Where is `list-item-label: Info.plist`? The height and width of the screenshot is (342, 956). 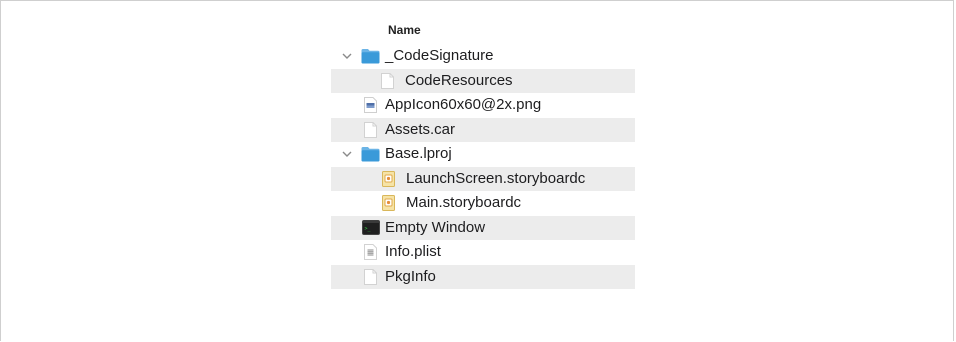 list-item-label: Info.plist is located at coordinates (413, 252).